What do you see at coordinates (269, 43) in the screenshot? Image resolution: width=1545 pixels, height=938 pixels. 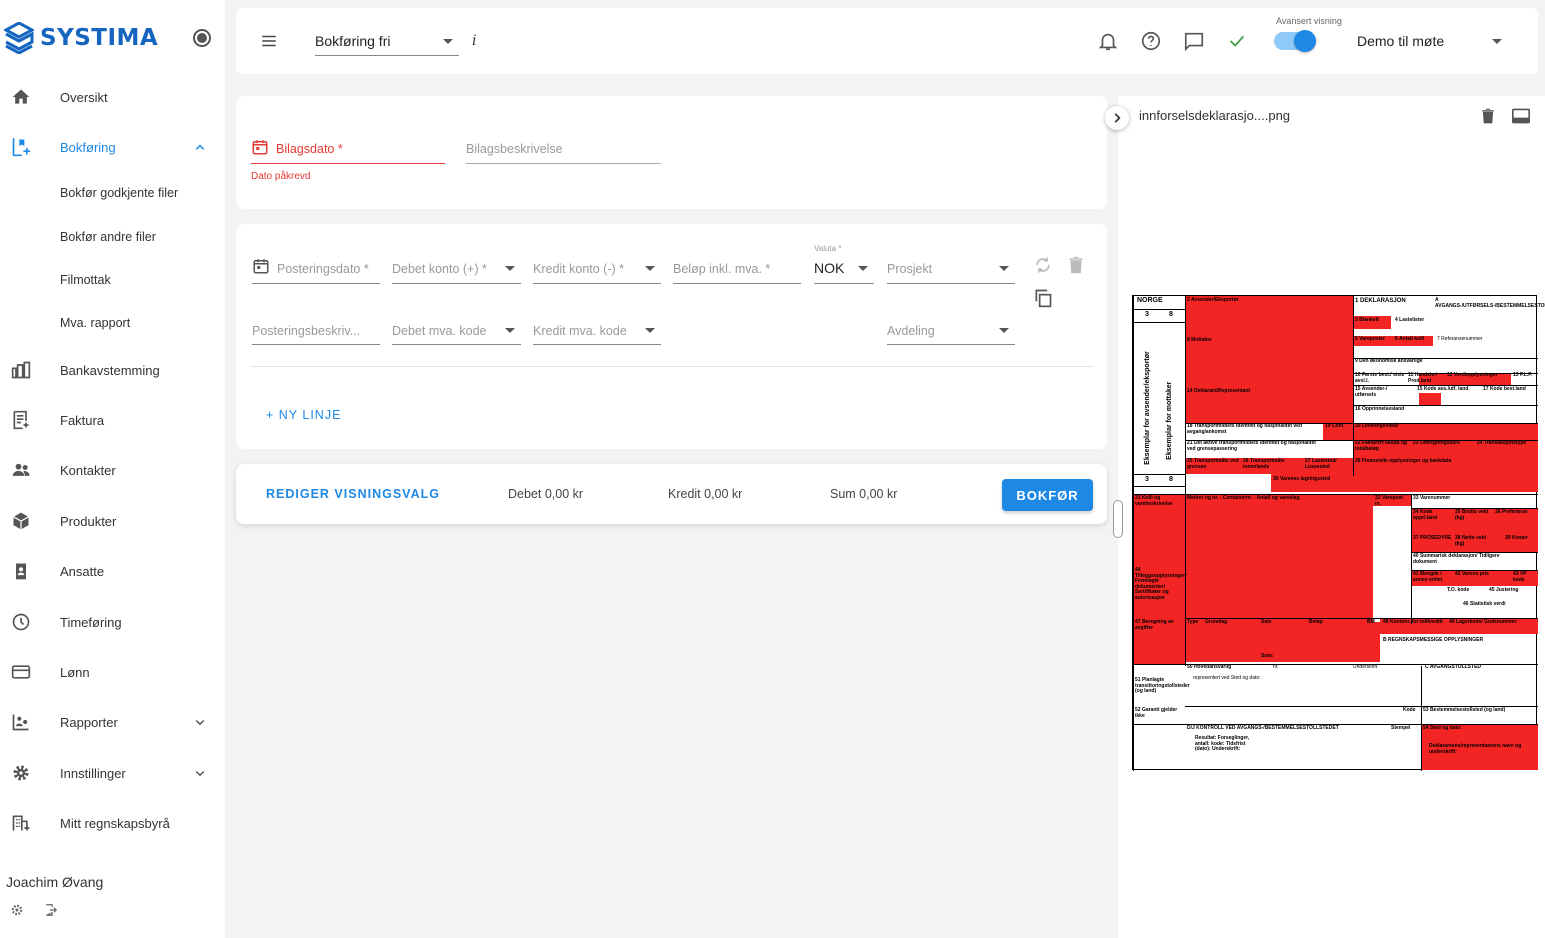 I see `menu-icon` at bounding box center [269, 43].